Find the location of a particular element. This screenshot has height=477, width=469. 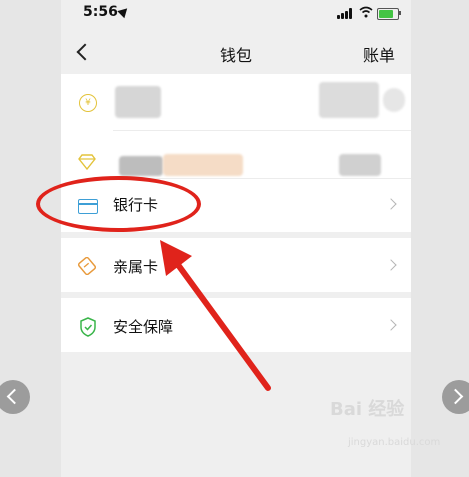

signal-icon is located at coordinates (346, 13).